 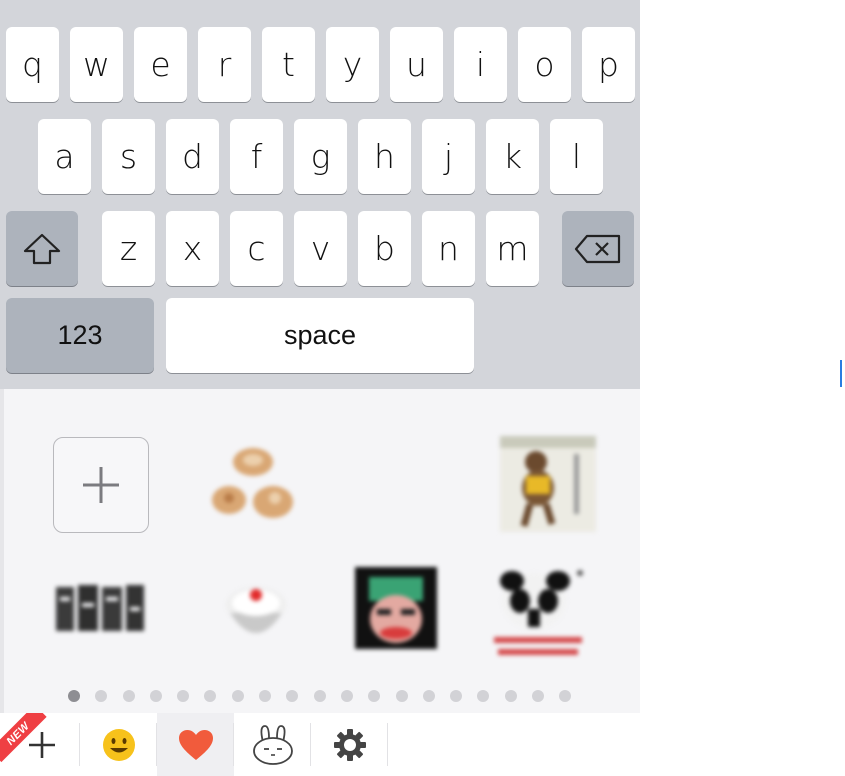 What do you see at coordinates (512, 248) in the screenshot?
I see `key-m: m` at bounding box center [512, 248].